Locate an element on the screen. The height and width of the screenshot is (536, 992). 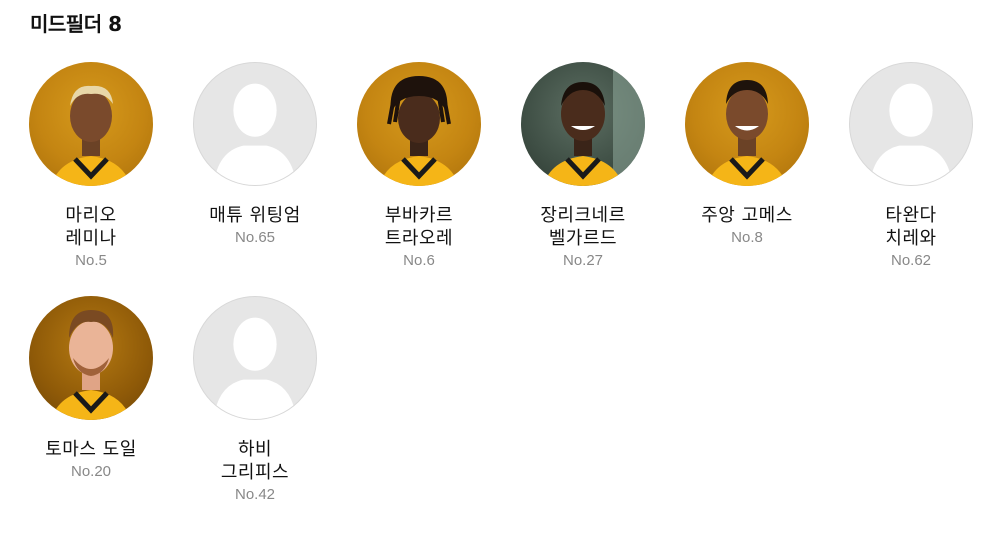
player-card: 타완다 치레와 No.62 is located at coordinates (910, 167).